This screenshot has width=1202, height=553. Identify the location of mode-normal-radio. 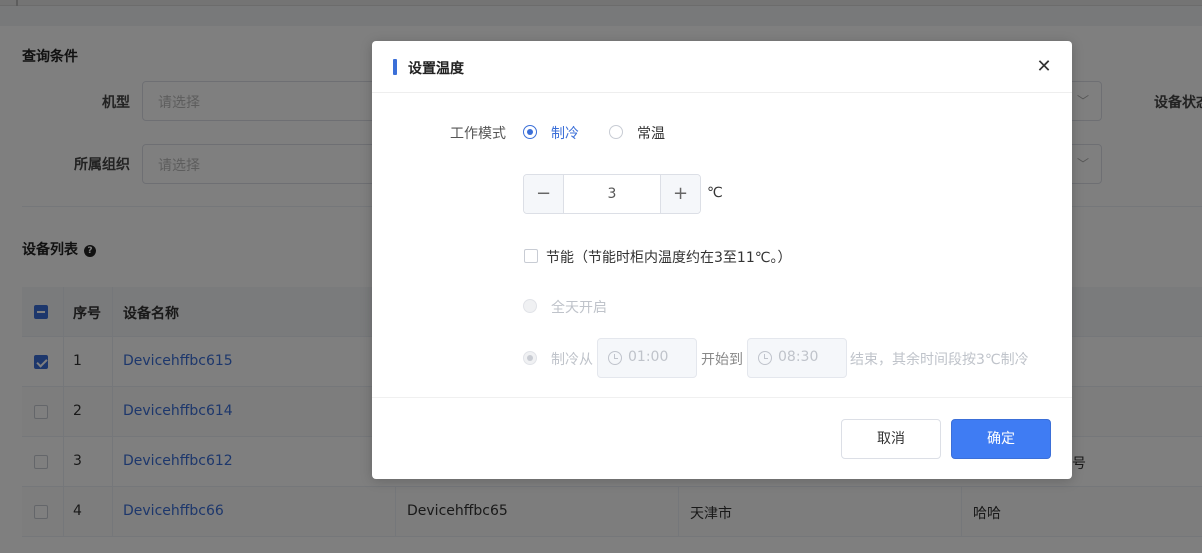
(616, 132).